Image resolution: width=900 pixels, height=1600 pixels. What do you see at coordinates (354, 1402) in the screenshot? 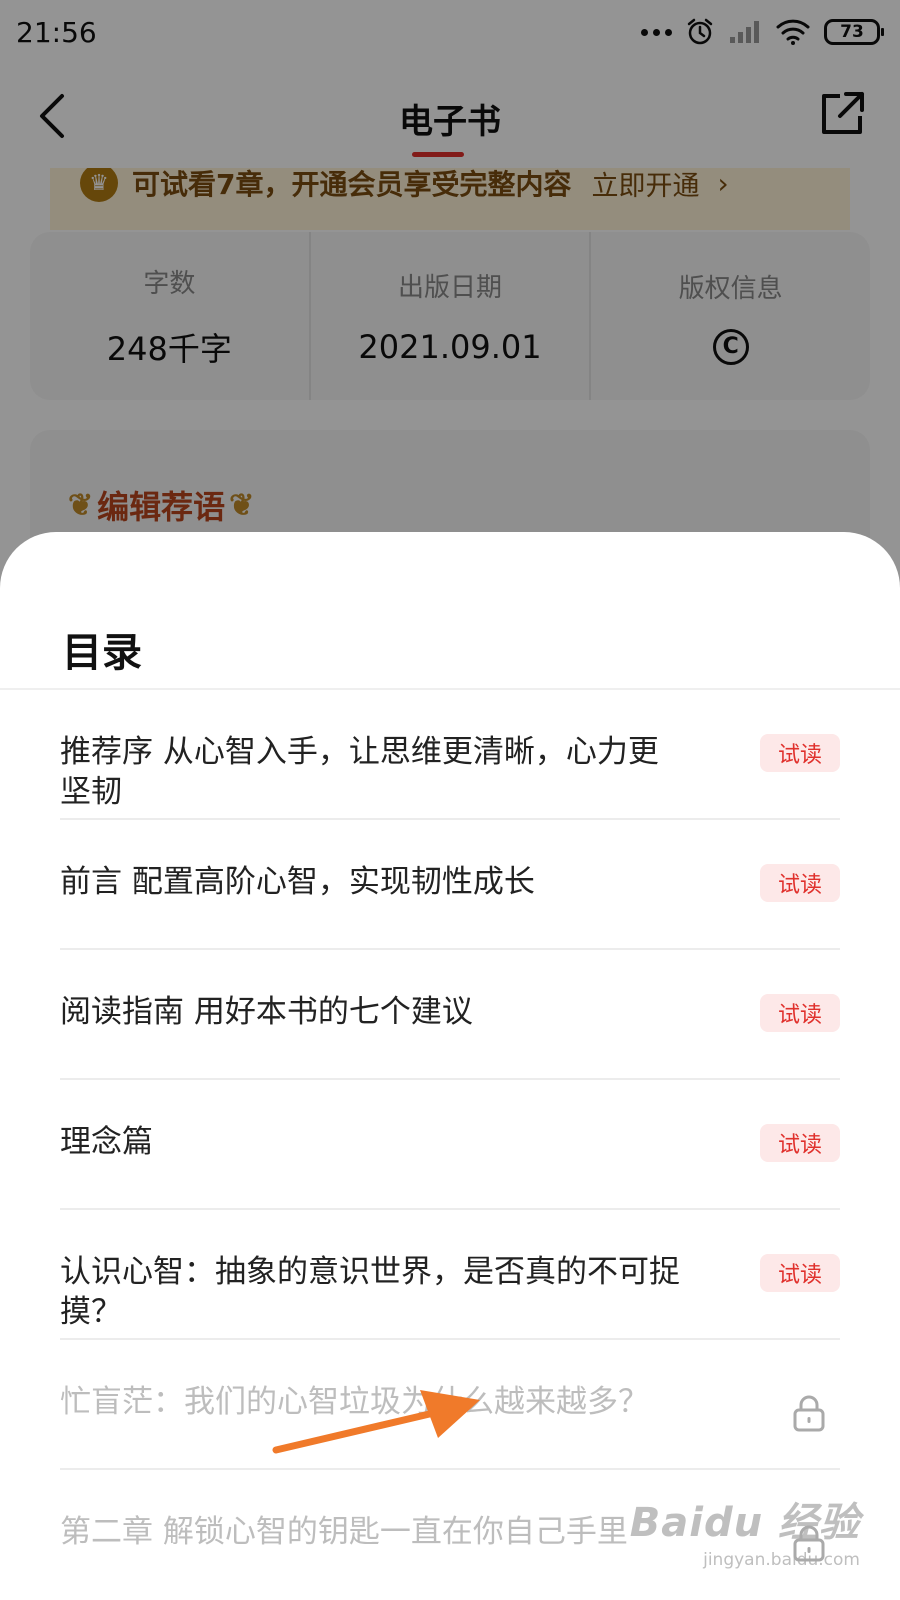
I see `toc-item-title: 忙盲茫：我们的心智垃圾为什么越来越多？` at bounding box center [354, 1402].